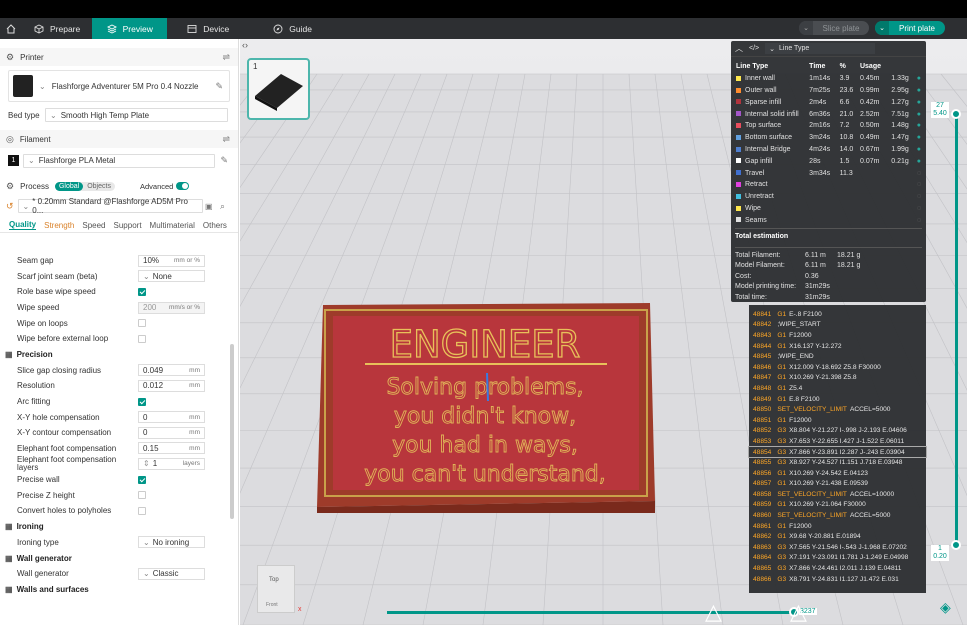  What do you see at coordinates (151, 448) in the screenshot?
I see `param-value: 0.15` at bounding box center [151, 448].